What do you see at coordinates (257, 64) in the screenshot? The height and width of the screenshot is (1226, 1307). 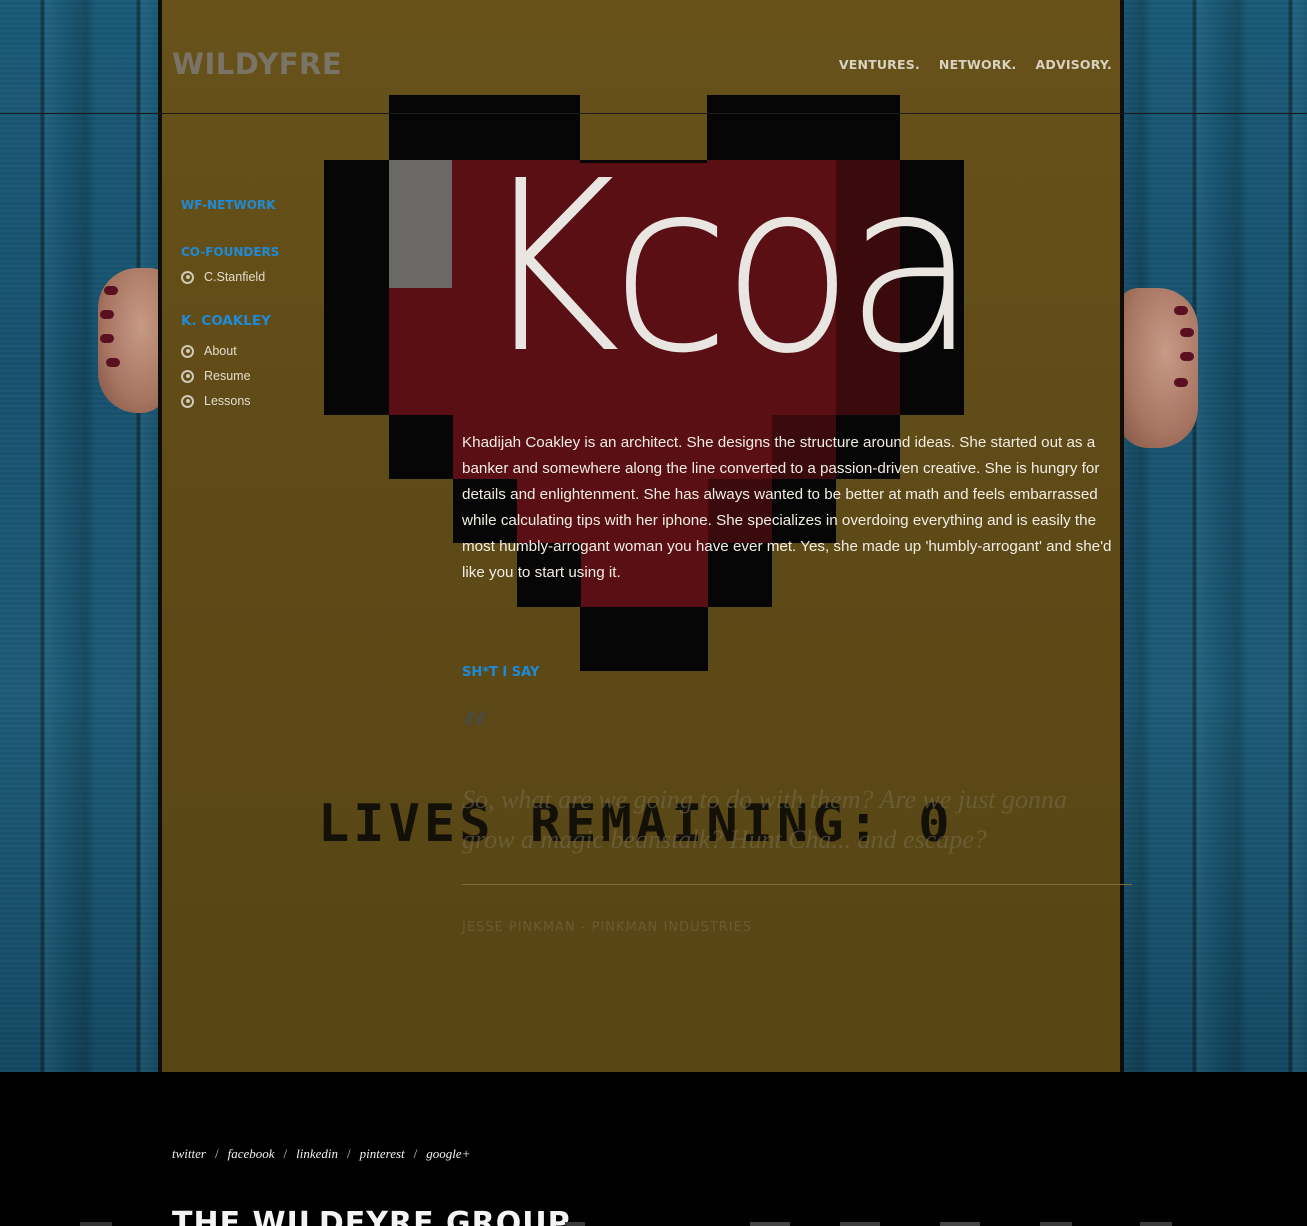 I see `site-logo: WILDYFRE` at bounding box center [257, 64].